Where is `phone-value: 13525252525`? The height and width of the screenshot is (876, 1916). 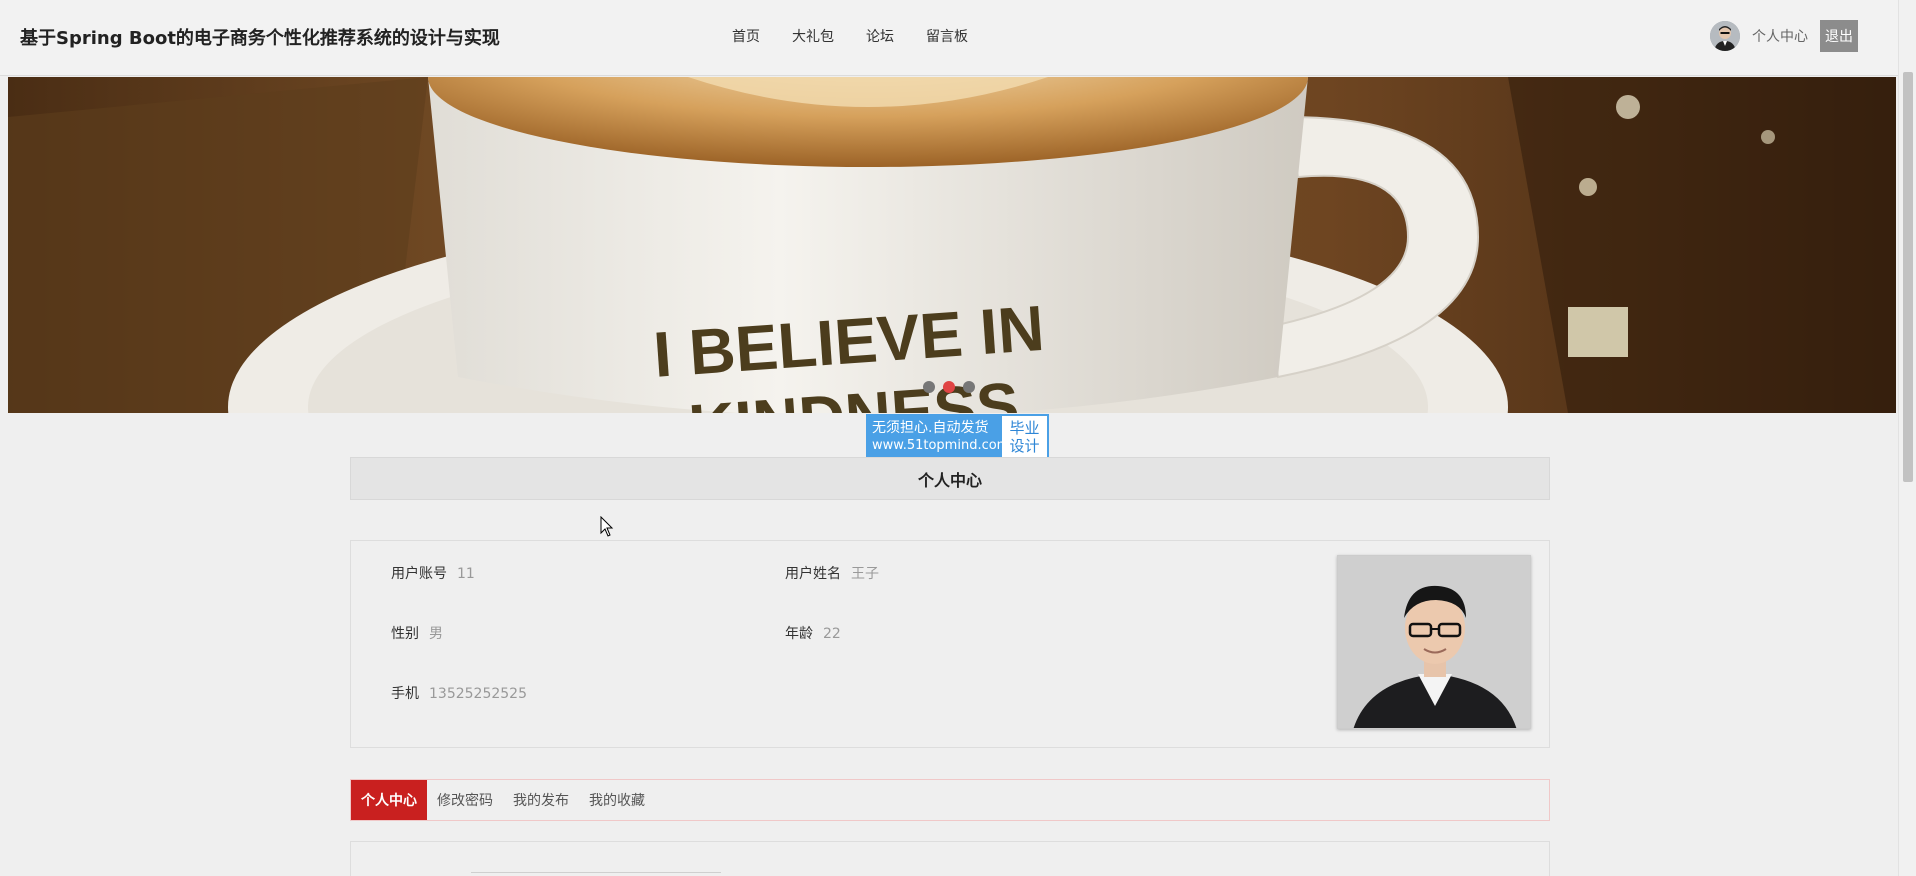 phone-value: 13525252525 is located at coordinates (478, 694).